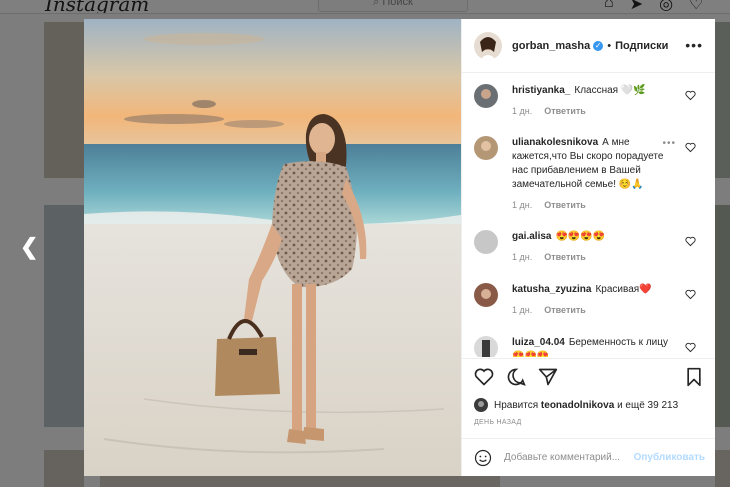  I want to click on comment-item: hristiyanka_ Классная 🤍🌿 1 дн. Ответить, so click(589, 100).